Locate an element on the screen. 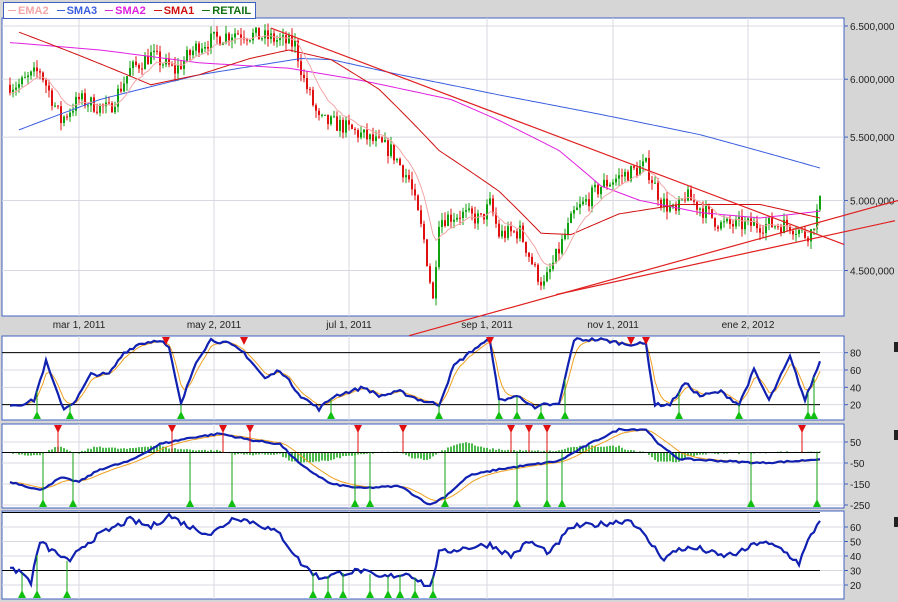 The height and width of the screenshot is (602, 898). y-tick-label: 6.000,000 is located at coordinates (872, 80).